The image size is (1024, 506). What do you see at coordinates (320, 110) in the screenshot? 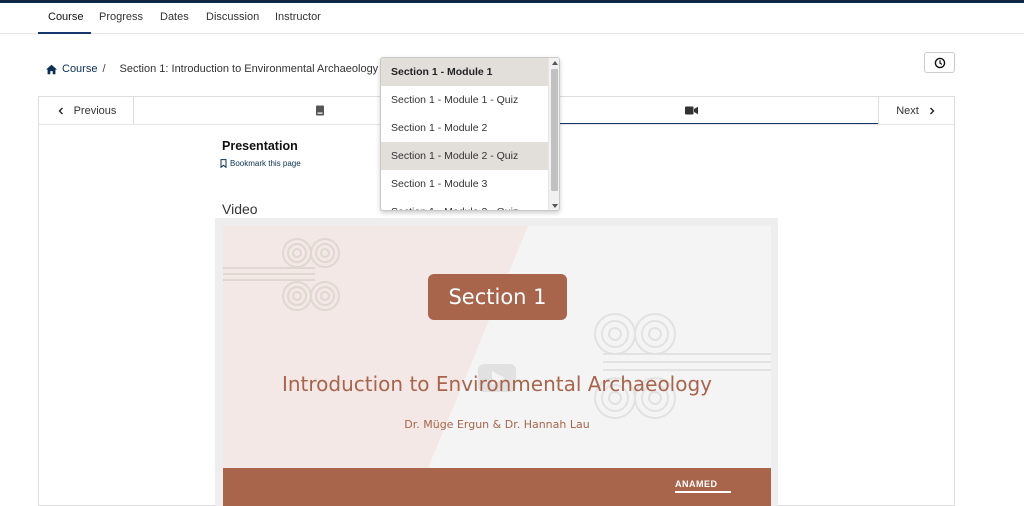
I see `document-unit-icon` at bounding box center [320, 110].